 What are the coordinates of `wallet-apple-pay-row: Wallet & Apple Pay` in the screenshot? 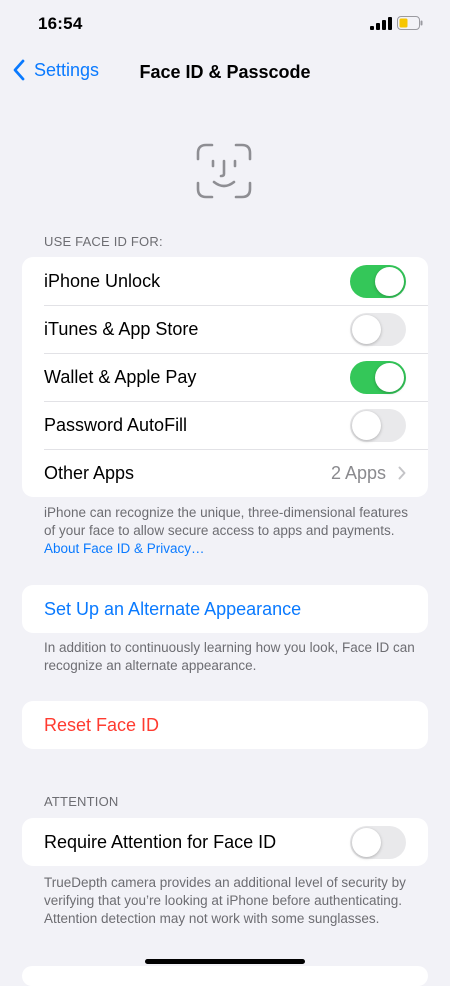 It's located at (225, 377).